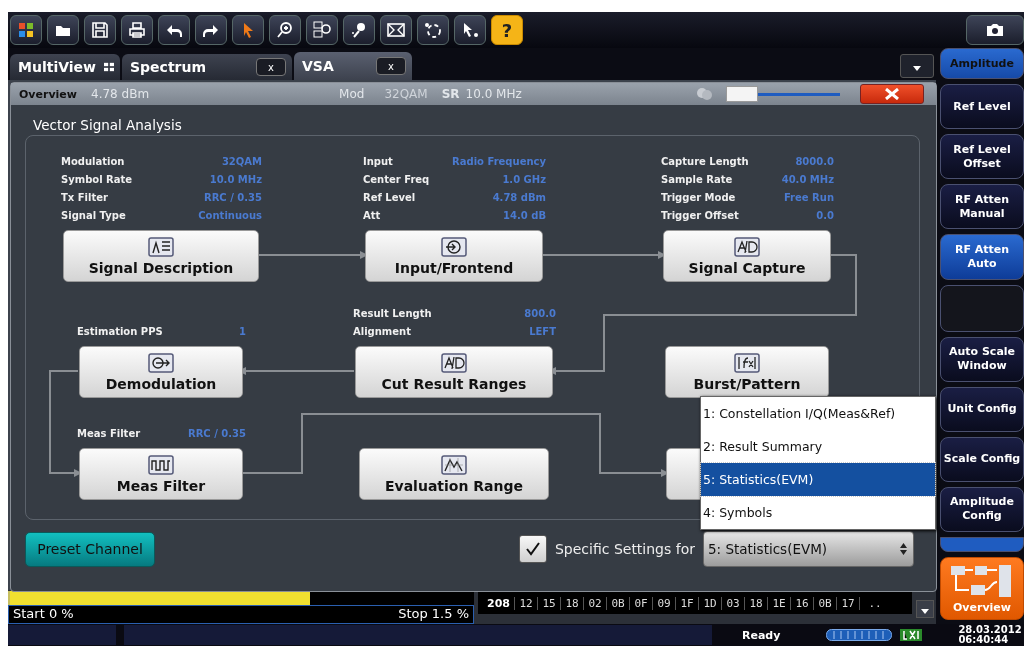 The height and width of the screenshot is (646, 1024). I want to click on help-pointer-icon, so click(470, 30).